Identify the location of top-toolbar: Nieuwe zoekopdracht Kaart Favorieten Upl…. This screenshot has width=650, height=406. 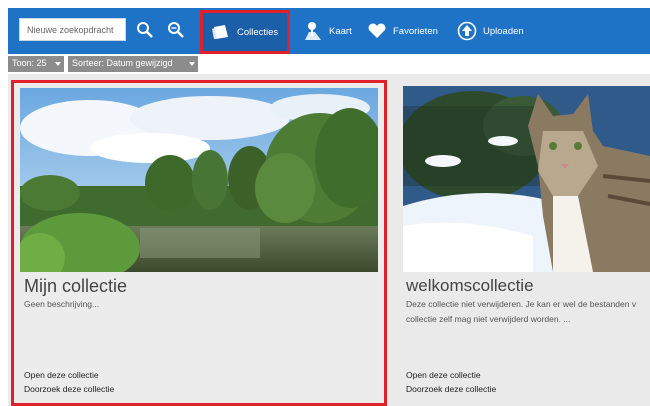
(329, 31).